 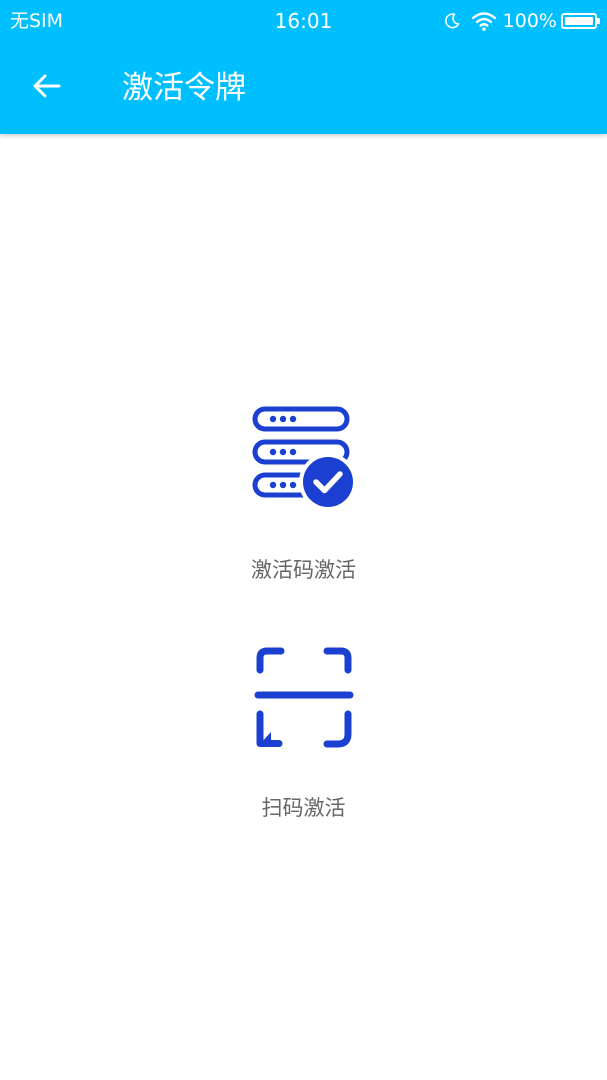 I want to click on back-button, so click(x=47, y=88).